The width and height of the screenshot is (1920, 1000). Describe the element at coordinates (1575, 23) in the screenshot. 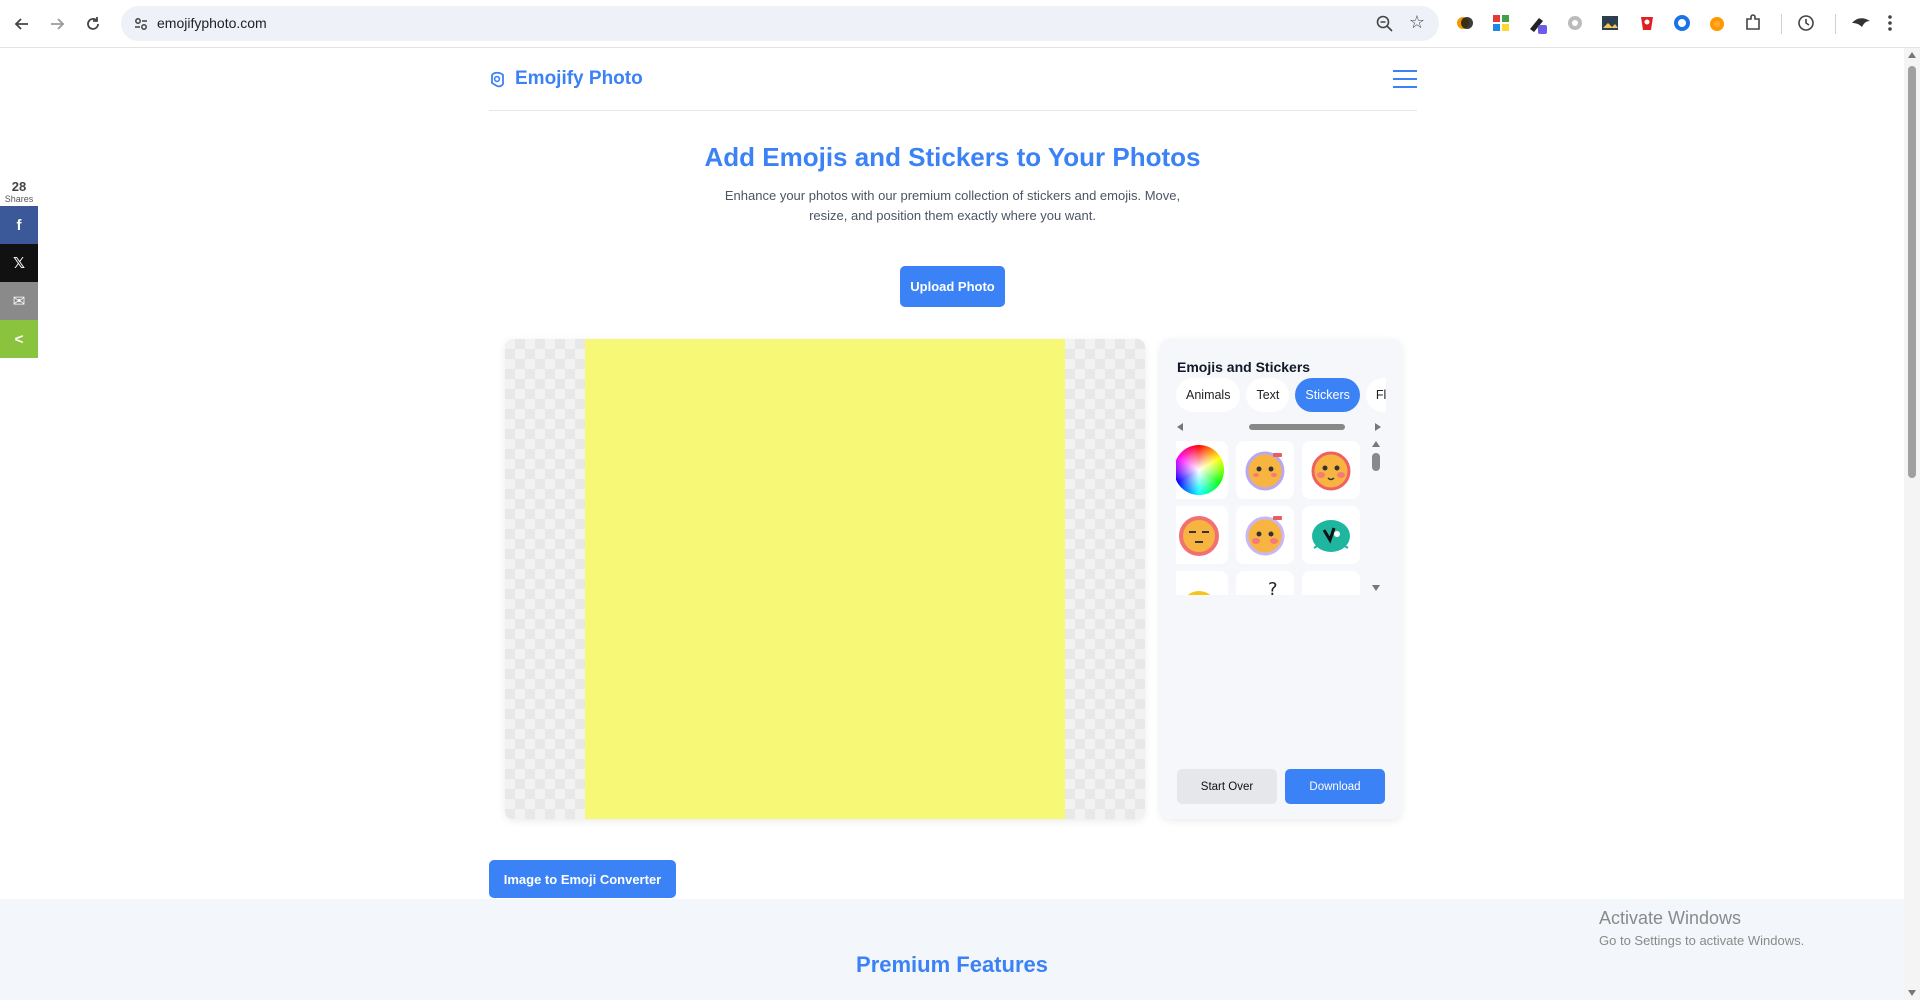

I see `extension-gray-icon` at that location.